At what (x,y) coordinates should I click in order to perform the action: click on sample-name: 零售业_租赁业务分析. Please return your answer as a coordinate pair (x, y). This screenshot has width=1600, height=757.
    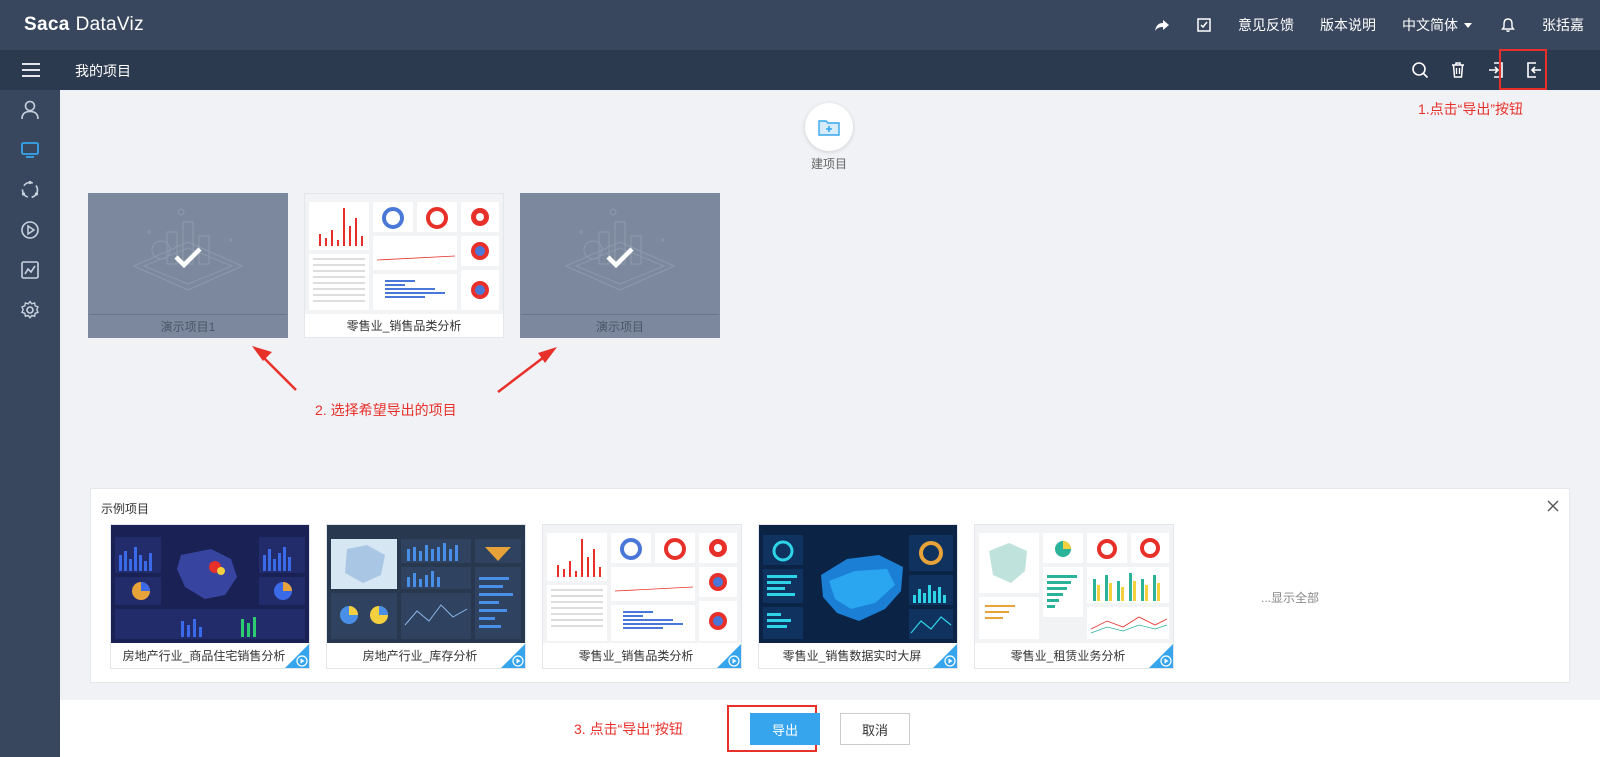
    Looking at the image, I should click on (1068, 656).